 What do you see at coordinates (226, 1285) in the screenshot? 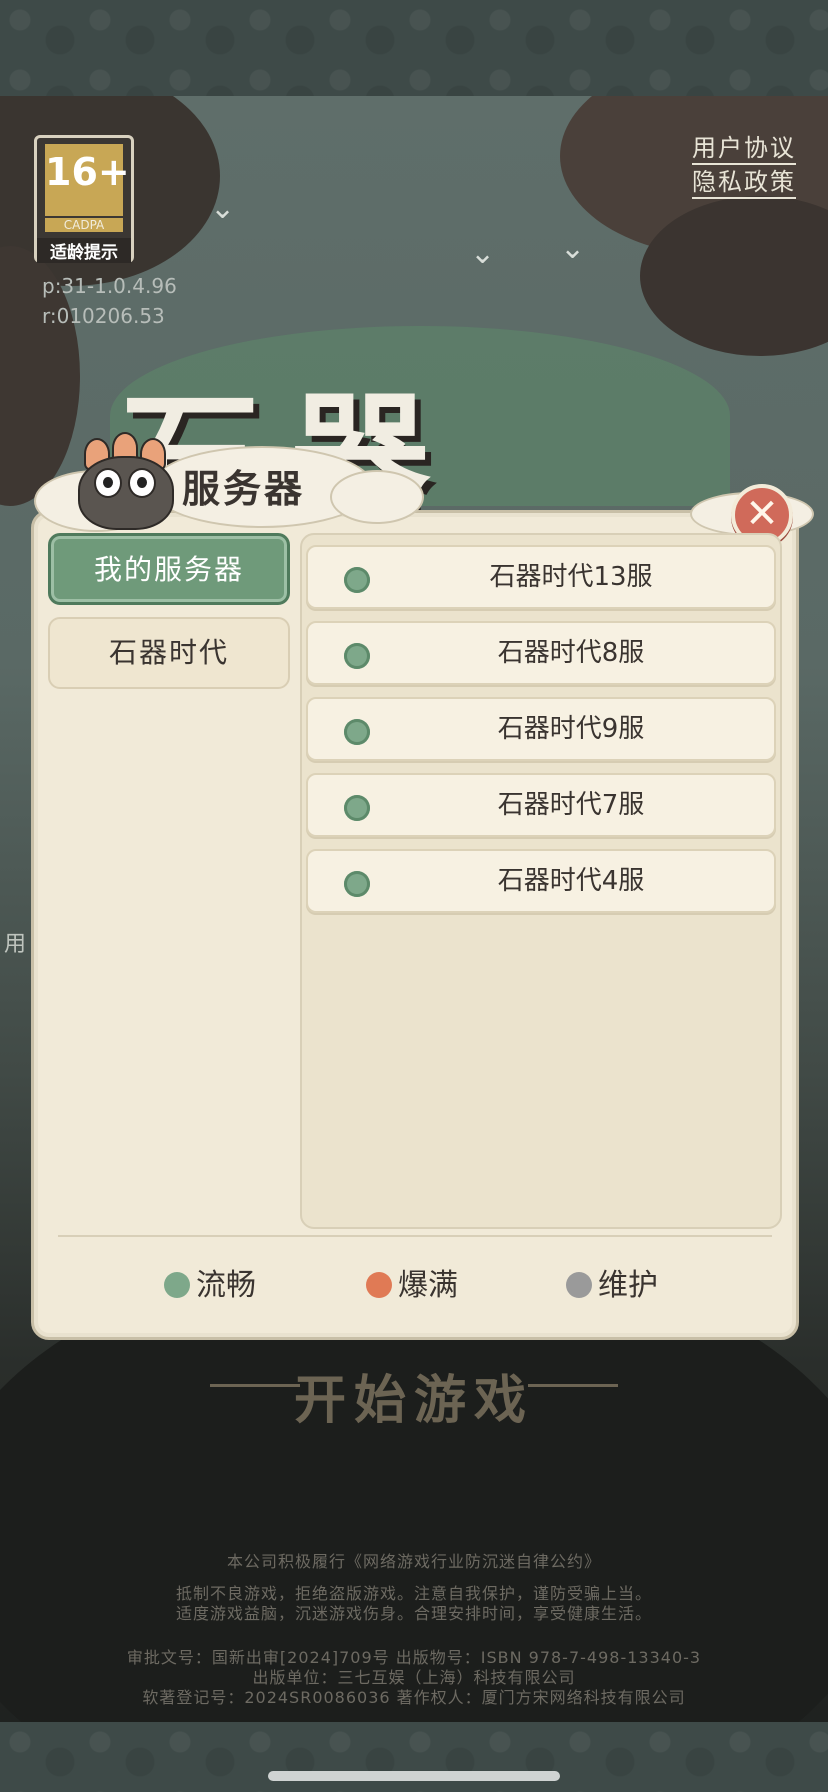
I see `legend-label: 流畅` at bounding box center [226, 1285].